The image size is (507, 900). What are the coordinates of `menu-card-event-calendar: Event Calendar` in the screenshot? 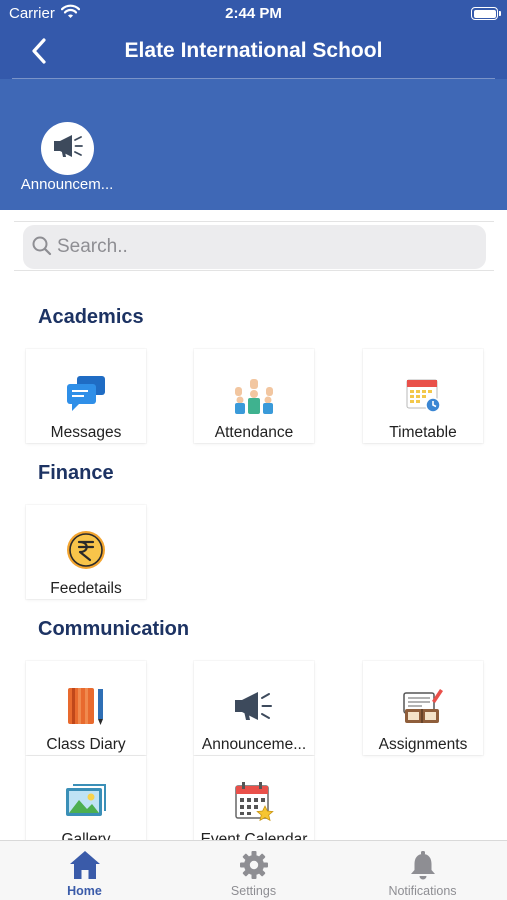 It's located at (254, 798).